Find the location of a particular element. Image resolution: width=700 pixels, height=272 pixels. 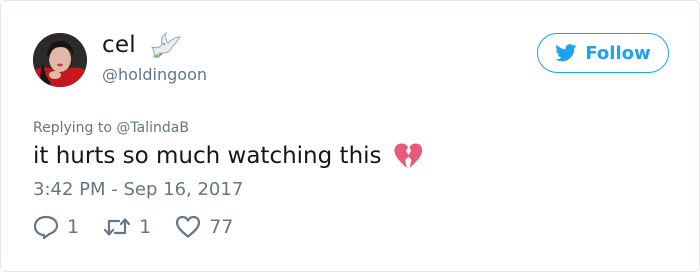

display-name-row: cel is located at coordinates (142, 45).